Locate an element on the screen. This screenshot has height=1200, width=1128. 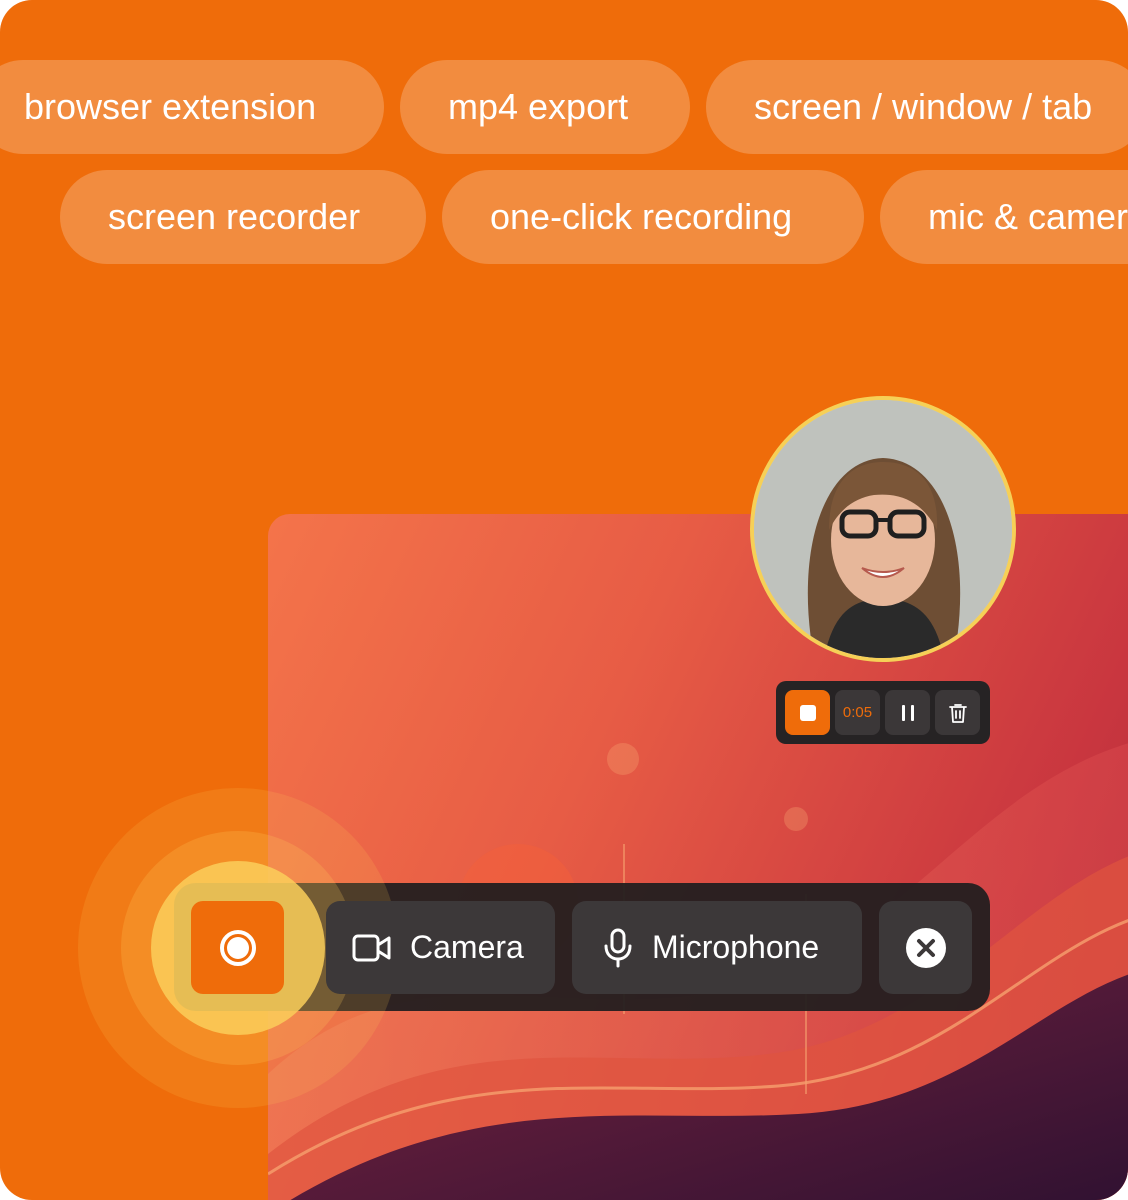
pause-button is located at coordinates (907, 712).